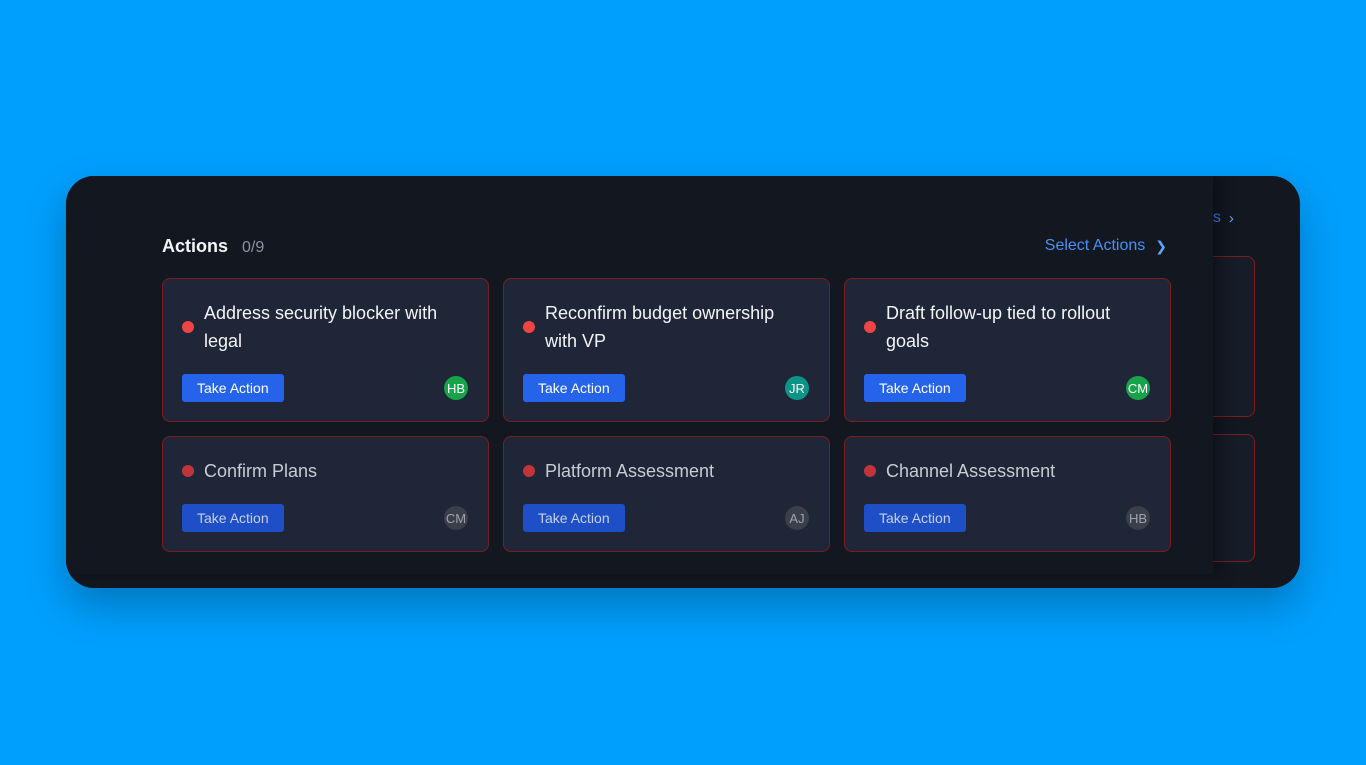 This screenshot has width=1366, height=765. What do you see at coordinates (971, 471) in the screenshot?
I see `action-title: Channel Assessment` at bounding box center [971, 471].